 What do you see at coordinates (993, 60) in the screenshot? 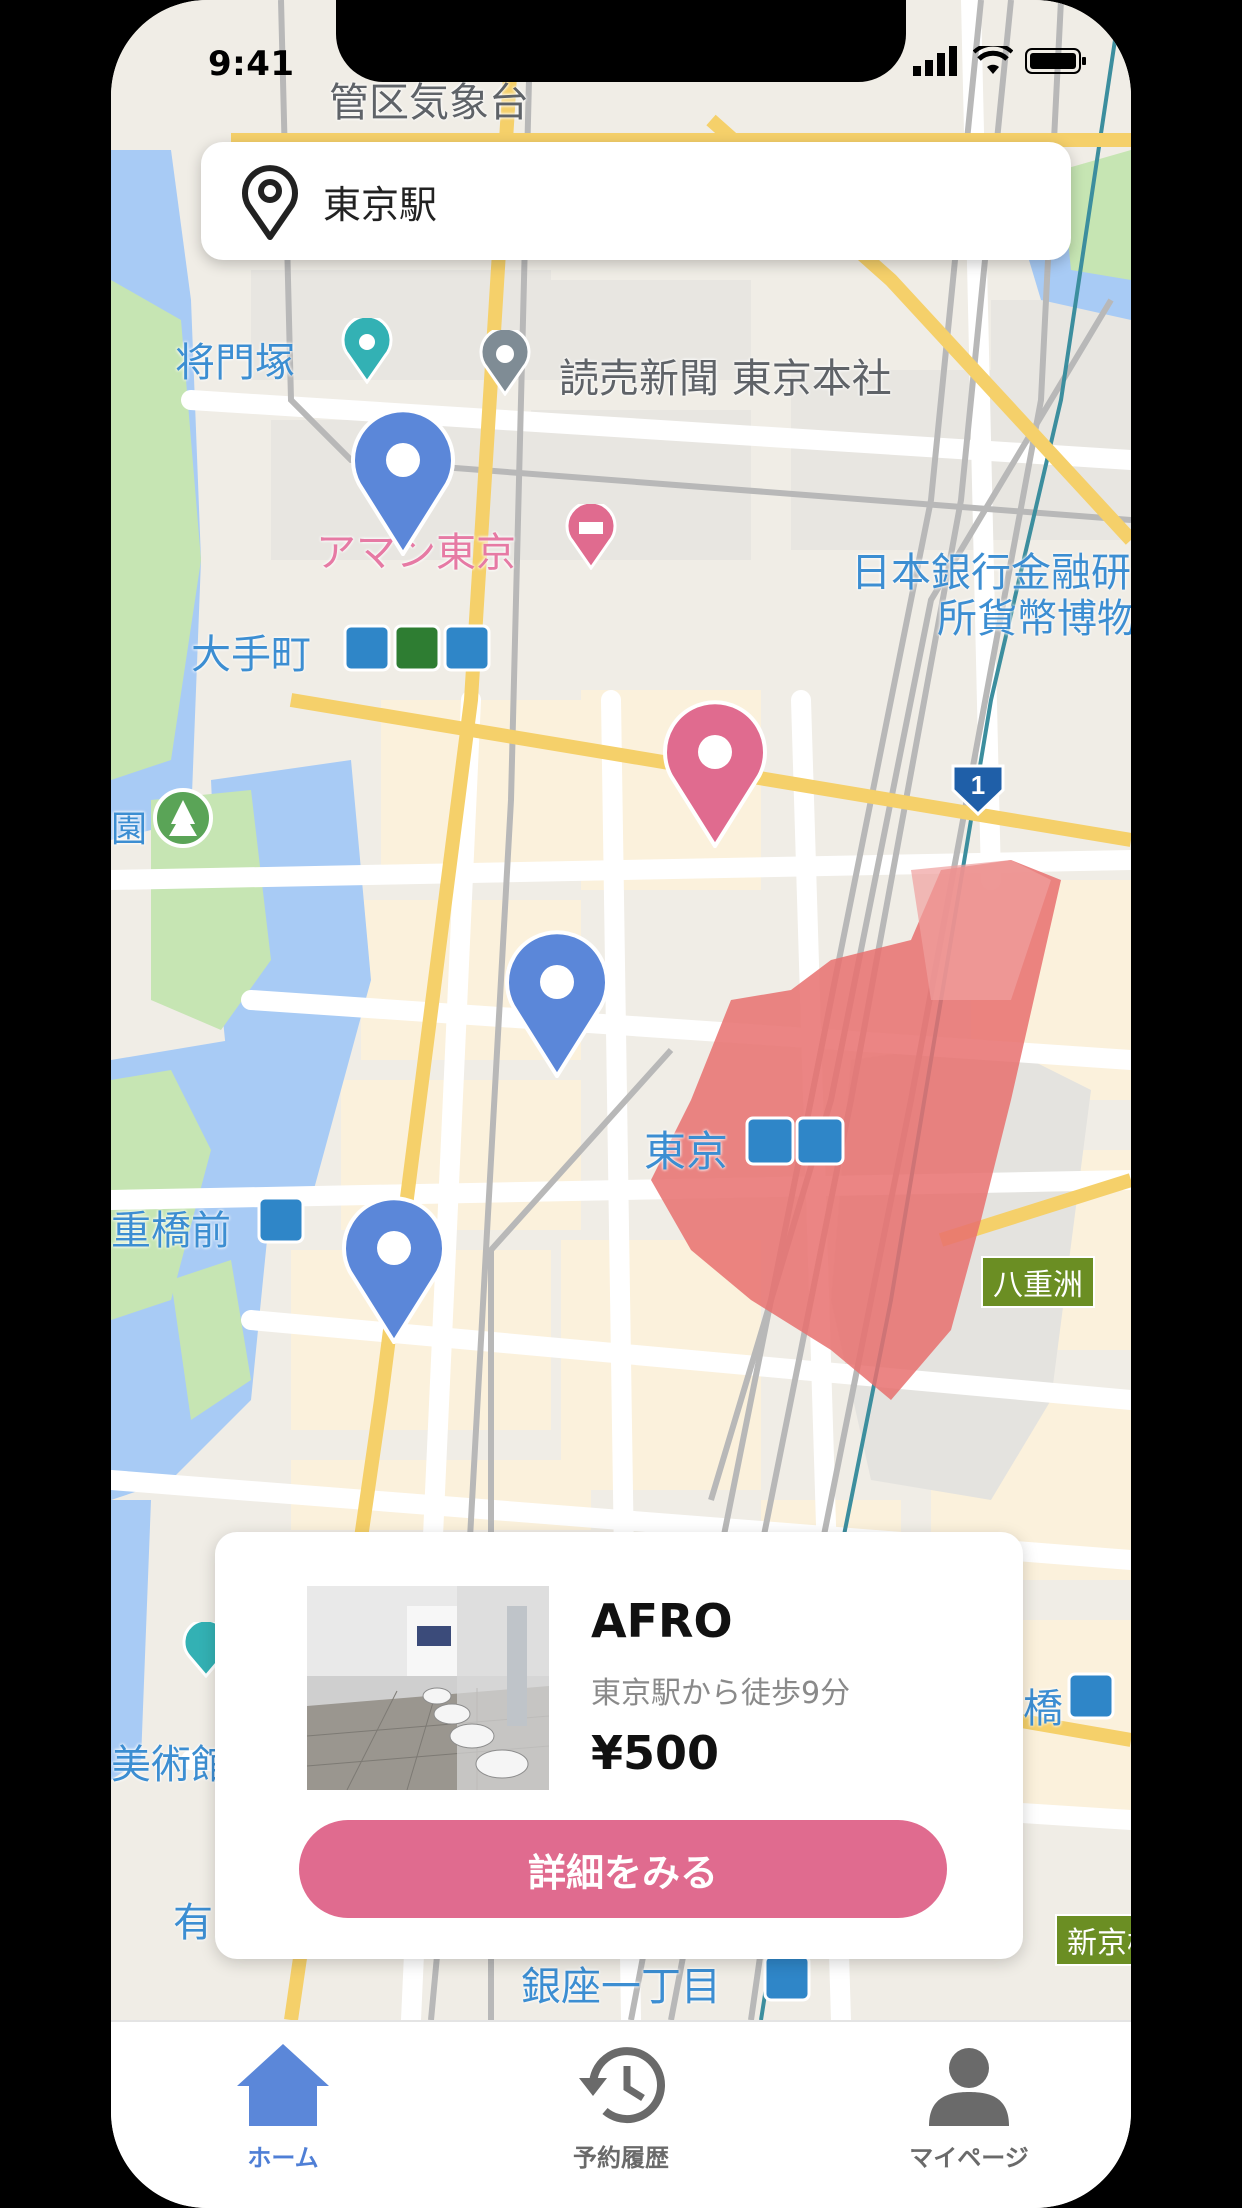
I see `wifi-icon` at bounding box center [993, 60].